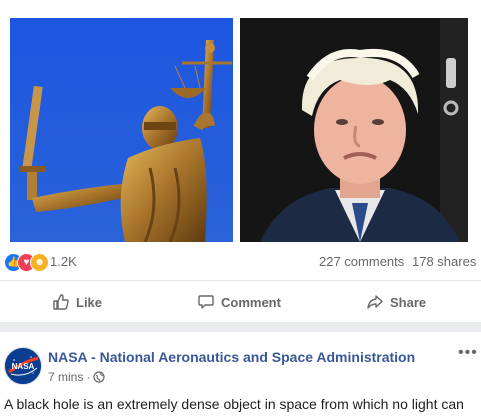 The width and height of the screenshot is (481, 417). I want to click on post-timestamp: 7 mins, so click(65, 377).